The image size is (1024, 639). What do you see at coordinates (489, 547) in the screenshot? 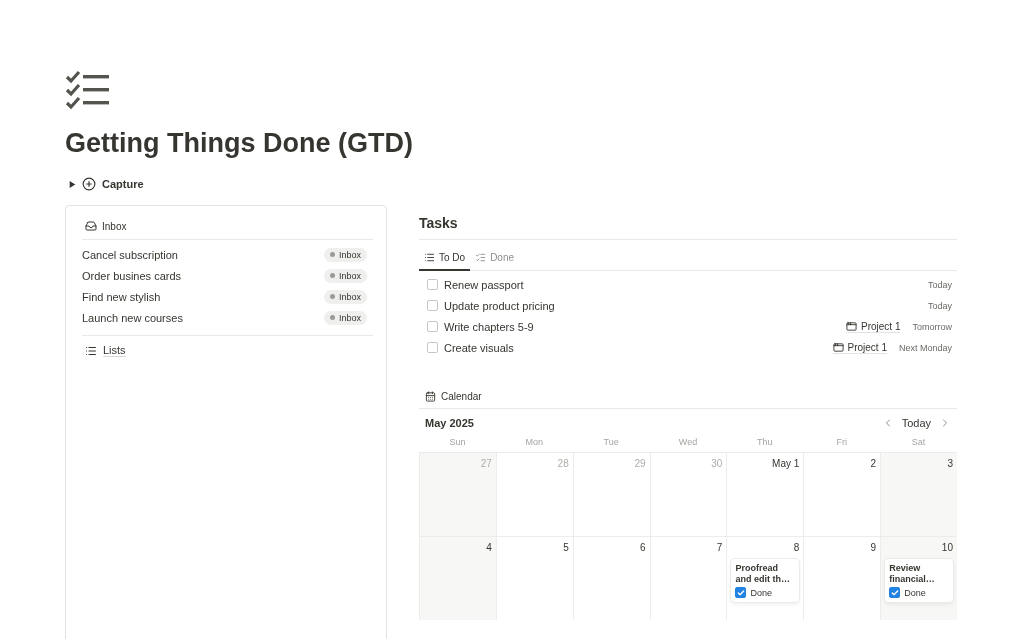
I see `day-number: 4` at bounding box center [489, 547].